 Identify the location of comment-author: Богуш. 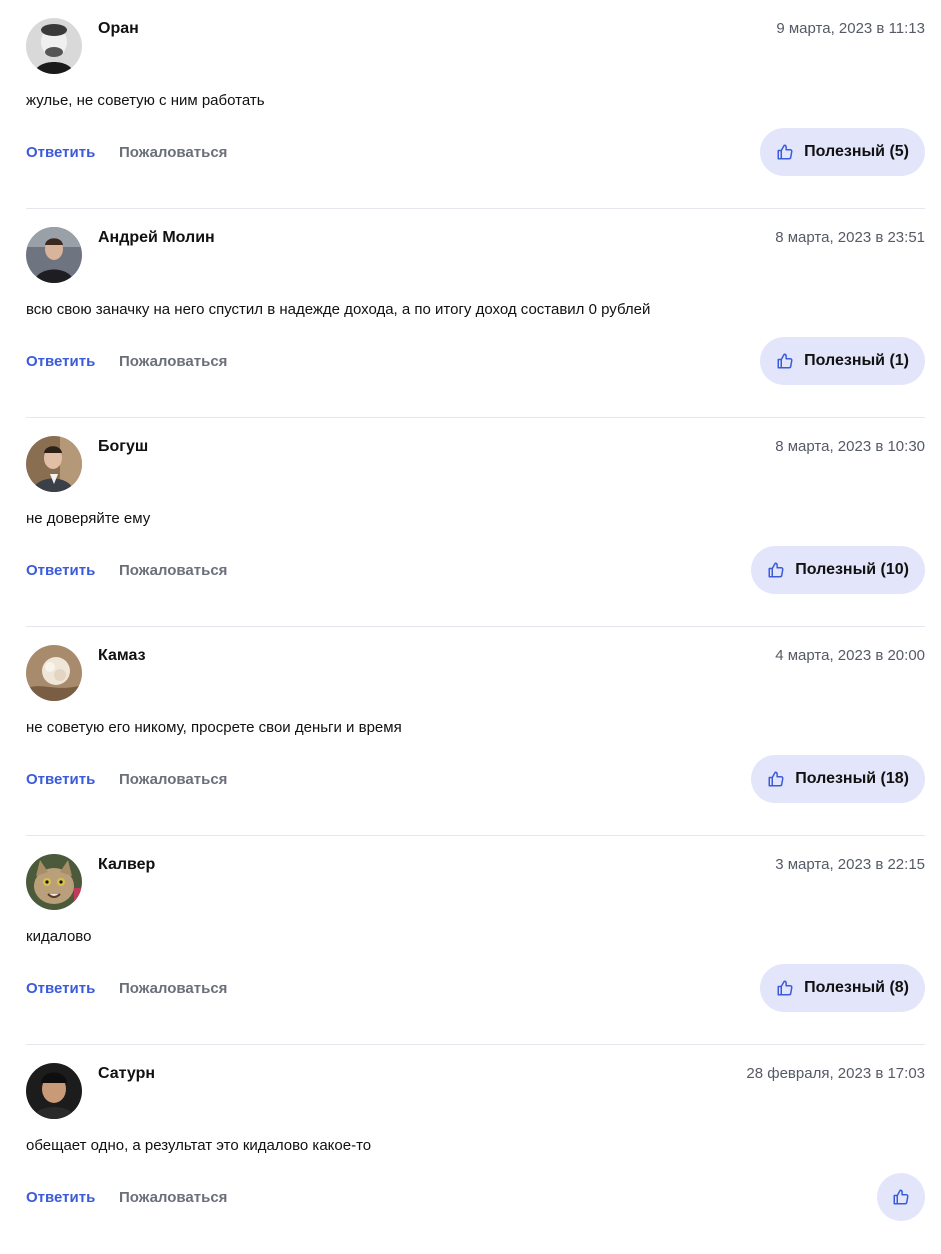
(123, 446).